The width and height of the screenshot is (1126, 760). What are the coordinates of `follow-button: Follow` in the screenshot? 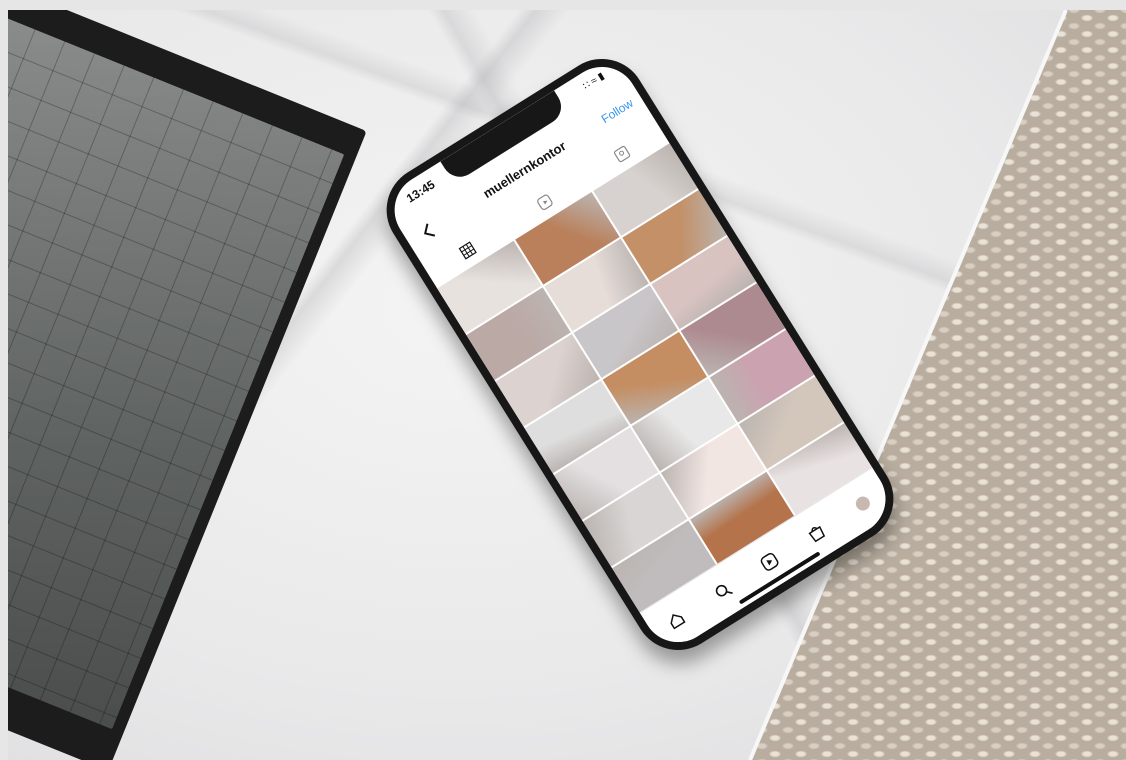 It's located at (617, 111).